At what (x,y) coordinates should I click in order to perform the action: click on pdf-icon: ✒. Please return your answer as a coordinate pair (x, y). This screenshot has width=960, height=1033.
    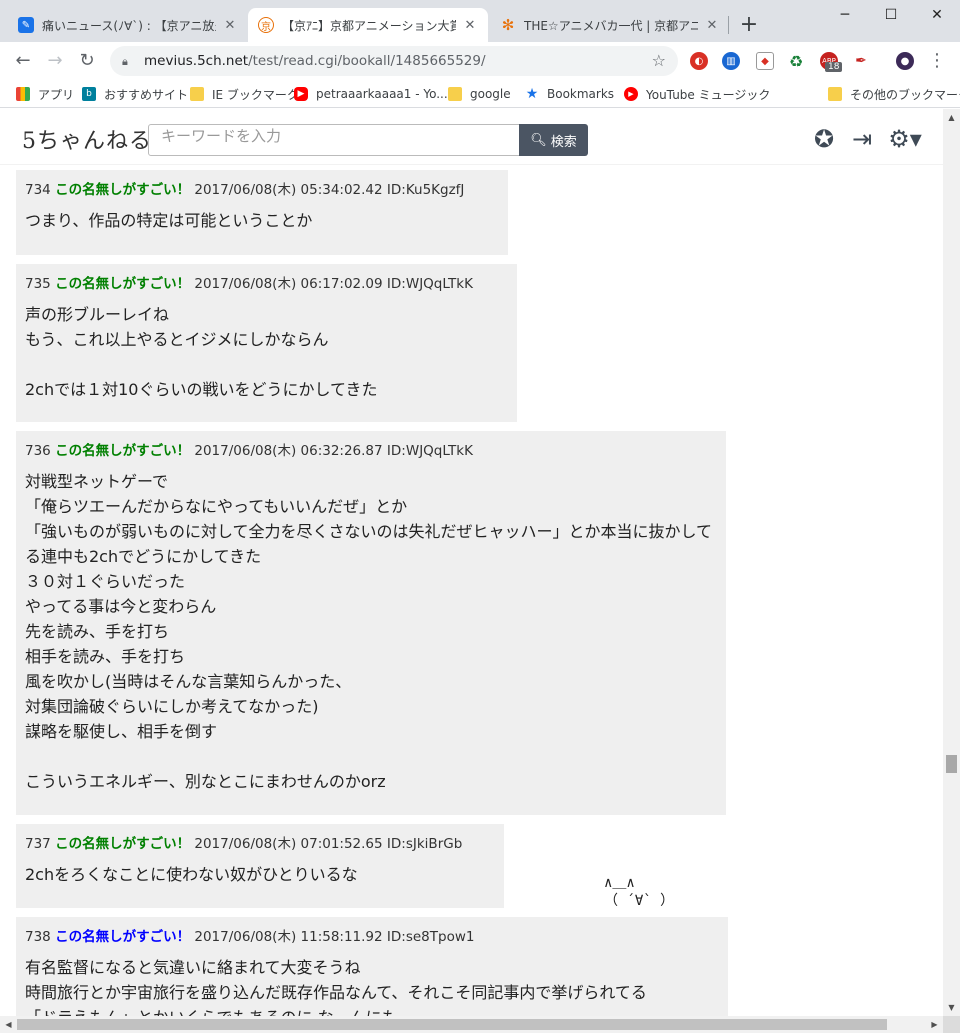
    Looking at the image, I should click on (861, 61).